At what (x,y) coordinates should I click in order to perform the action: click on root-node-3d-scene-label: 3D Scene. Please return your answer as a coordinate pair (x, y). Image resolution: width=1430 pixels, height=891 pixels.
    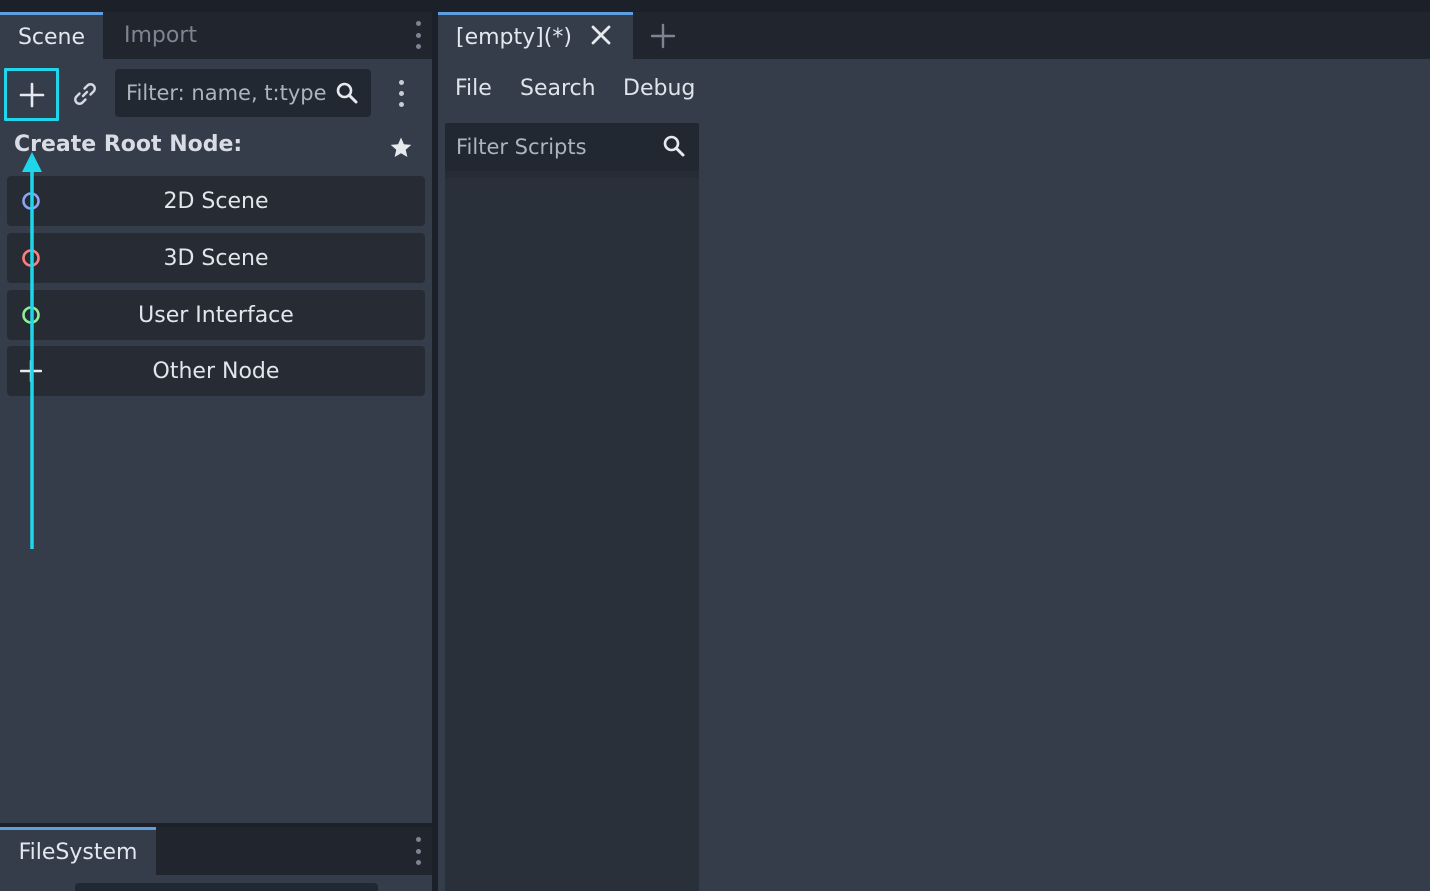
    Looking at the image, I should click on (216, 258).